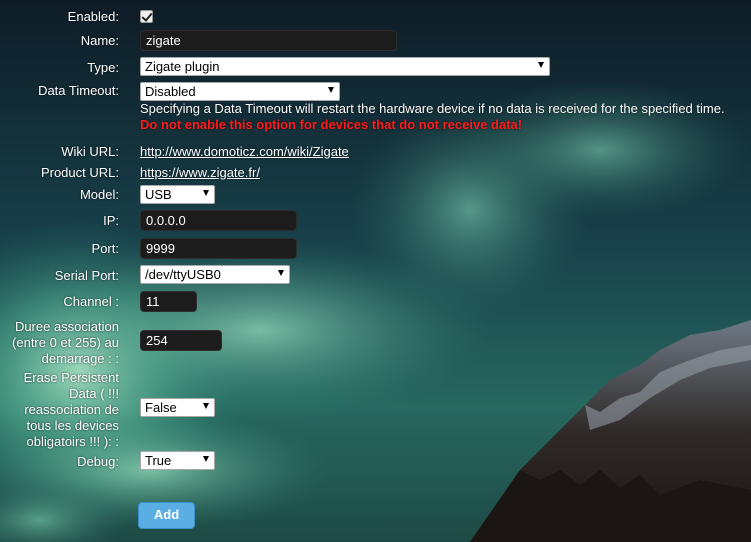 This screenshot has width=751, height=542. Describe the element at coordinates (200, 172) in the screenshot. I see `product-url-link: https://www.zigate.fr/` at that location.